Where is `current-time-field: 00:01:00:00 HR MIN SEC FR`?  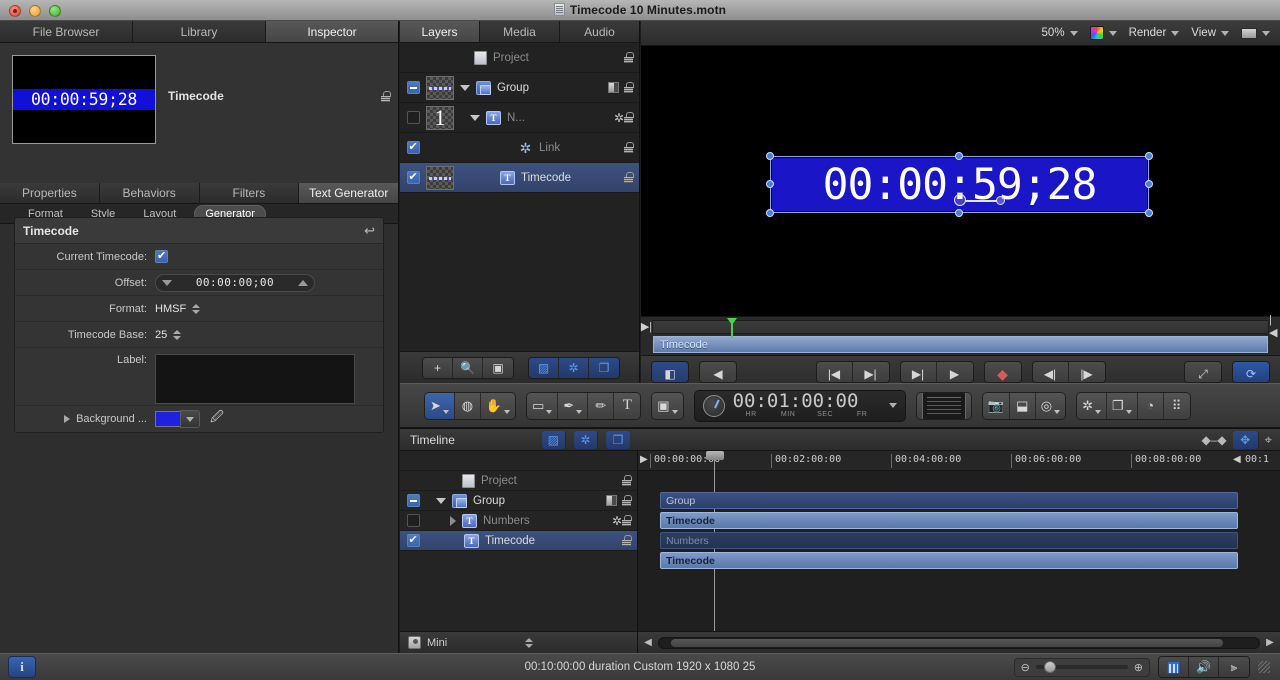 current-time-field: 00:01:00:00 HR MIN SEC FR is located at coordinates (799, 405).